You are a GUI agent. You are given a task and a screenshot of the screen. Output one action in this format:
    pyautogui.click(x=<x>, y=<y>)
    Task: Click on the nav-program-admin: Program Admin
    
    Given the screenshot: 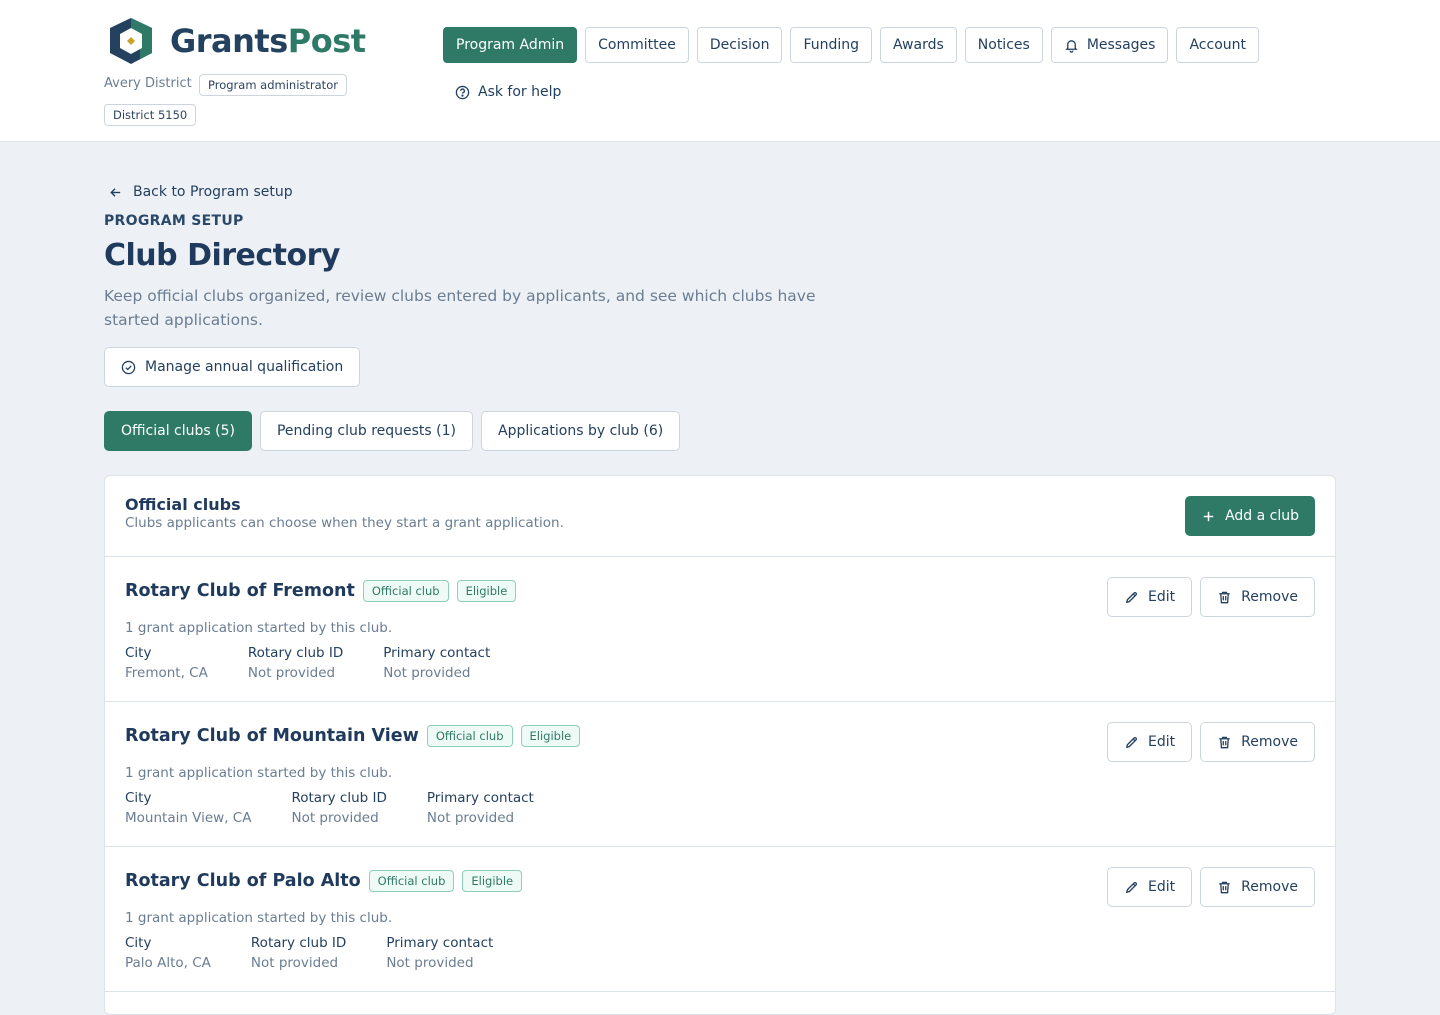 What is the action you would take?
    pyautogui.click(x=510, y=45)
    